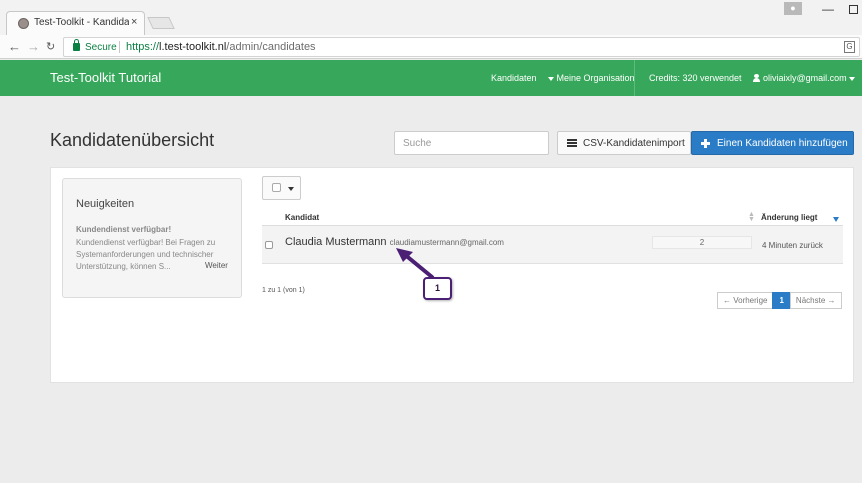 The image size is (862, 483). What do you see at coordinates (836, 219) in the screenshot?
I see `sort-desc-icon` at bounding box center [836, 219].